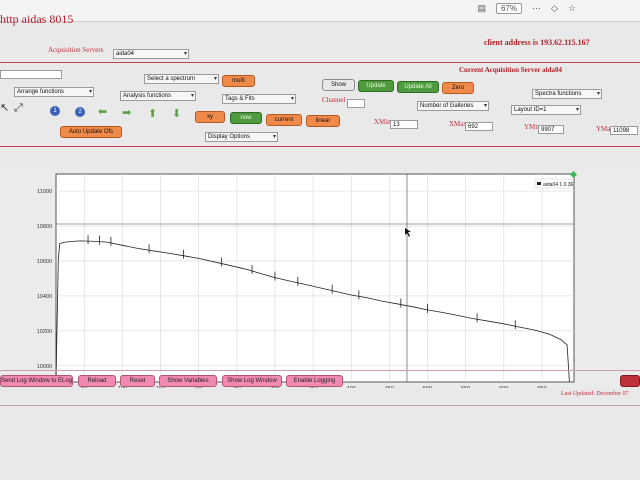 The width and height of the screenshot is (640, 480). I want to click on browser-toolbar: ▤ 67% ⋯ ◇ ☆, so click(320, 11).